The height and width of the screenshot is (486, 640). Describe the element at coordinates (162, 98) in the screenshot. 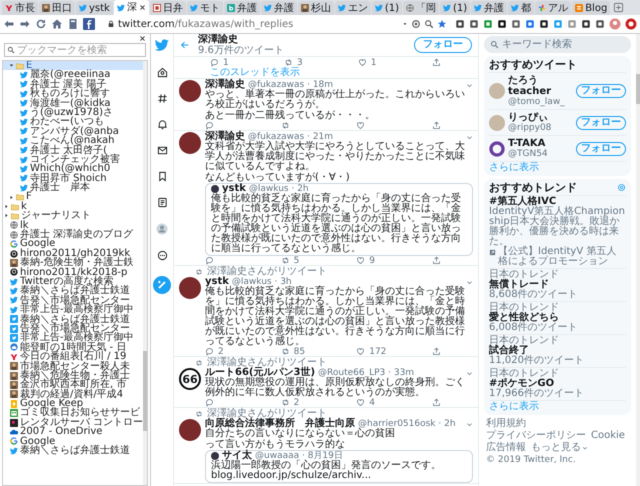

I see `hashtag-icon` at that location.